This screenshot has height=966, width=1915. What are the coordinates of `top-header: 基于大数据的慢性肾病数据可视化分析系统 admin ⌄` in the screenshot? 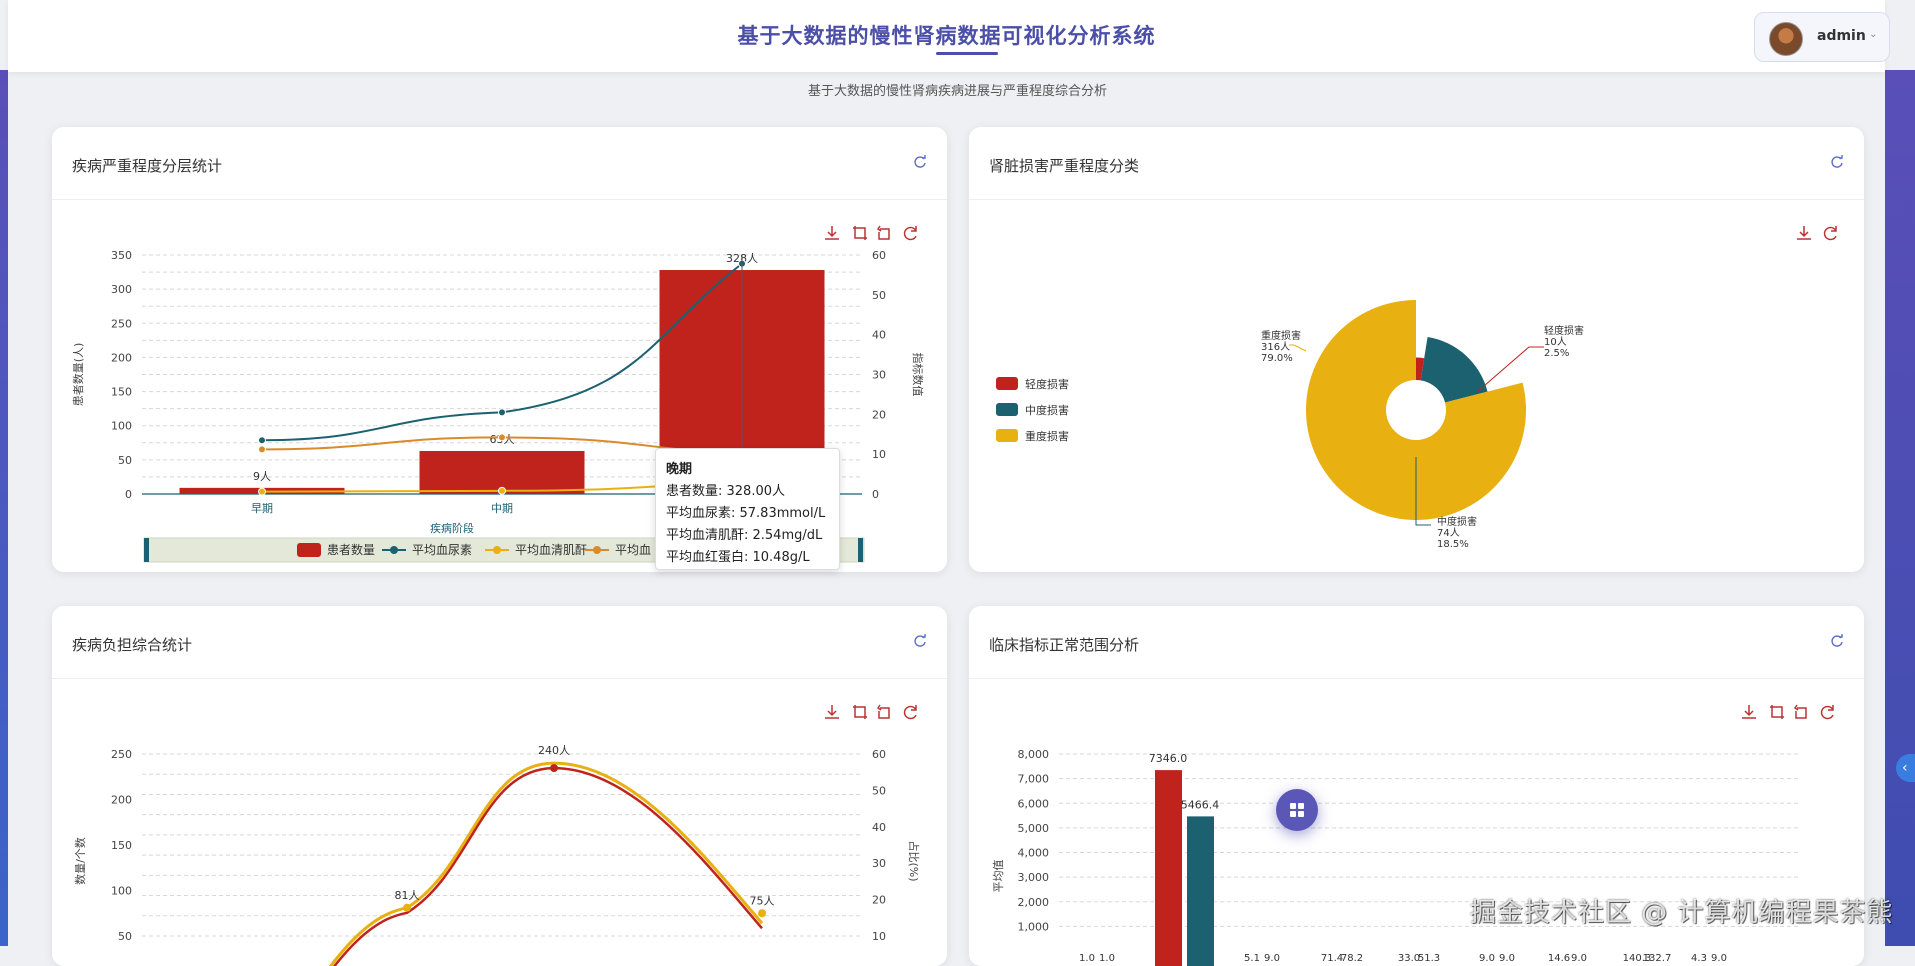 It's located at (949, 36).